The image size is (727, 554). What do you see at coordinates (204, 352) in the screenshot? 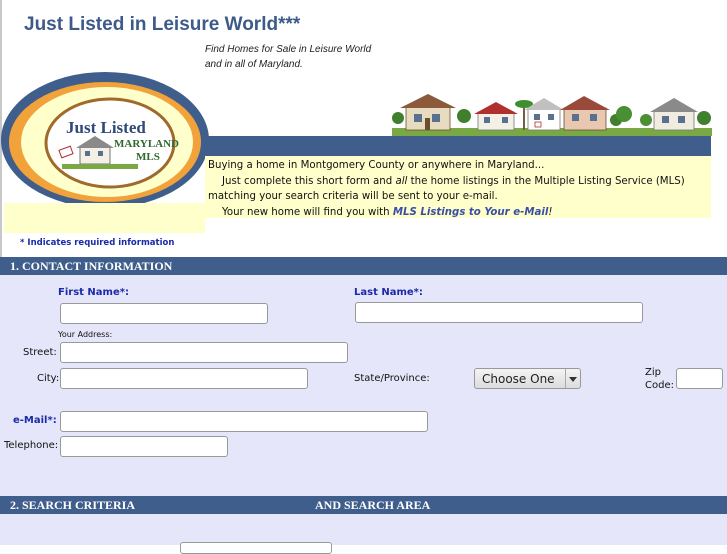
I see `street-input` at bounding box center [204, 352].